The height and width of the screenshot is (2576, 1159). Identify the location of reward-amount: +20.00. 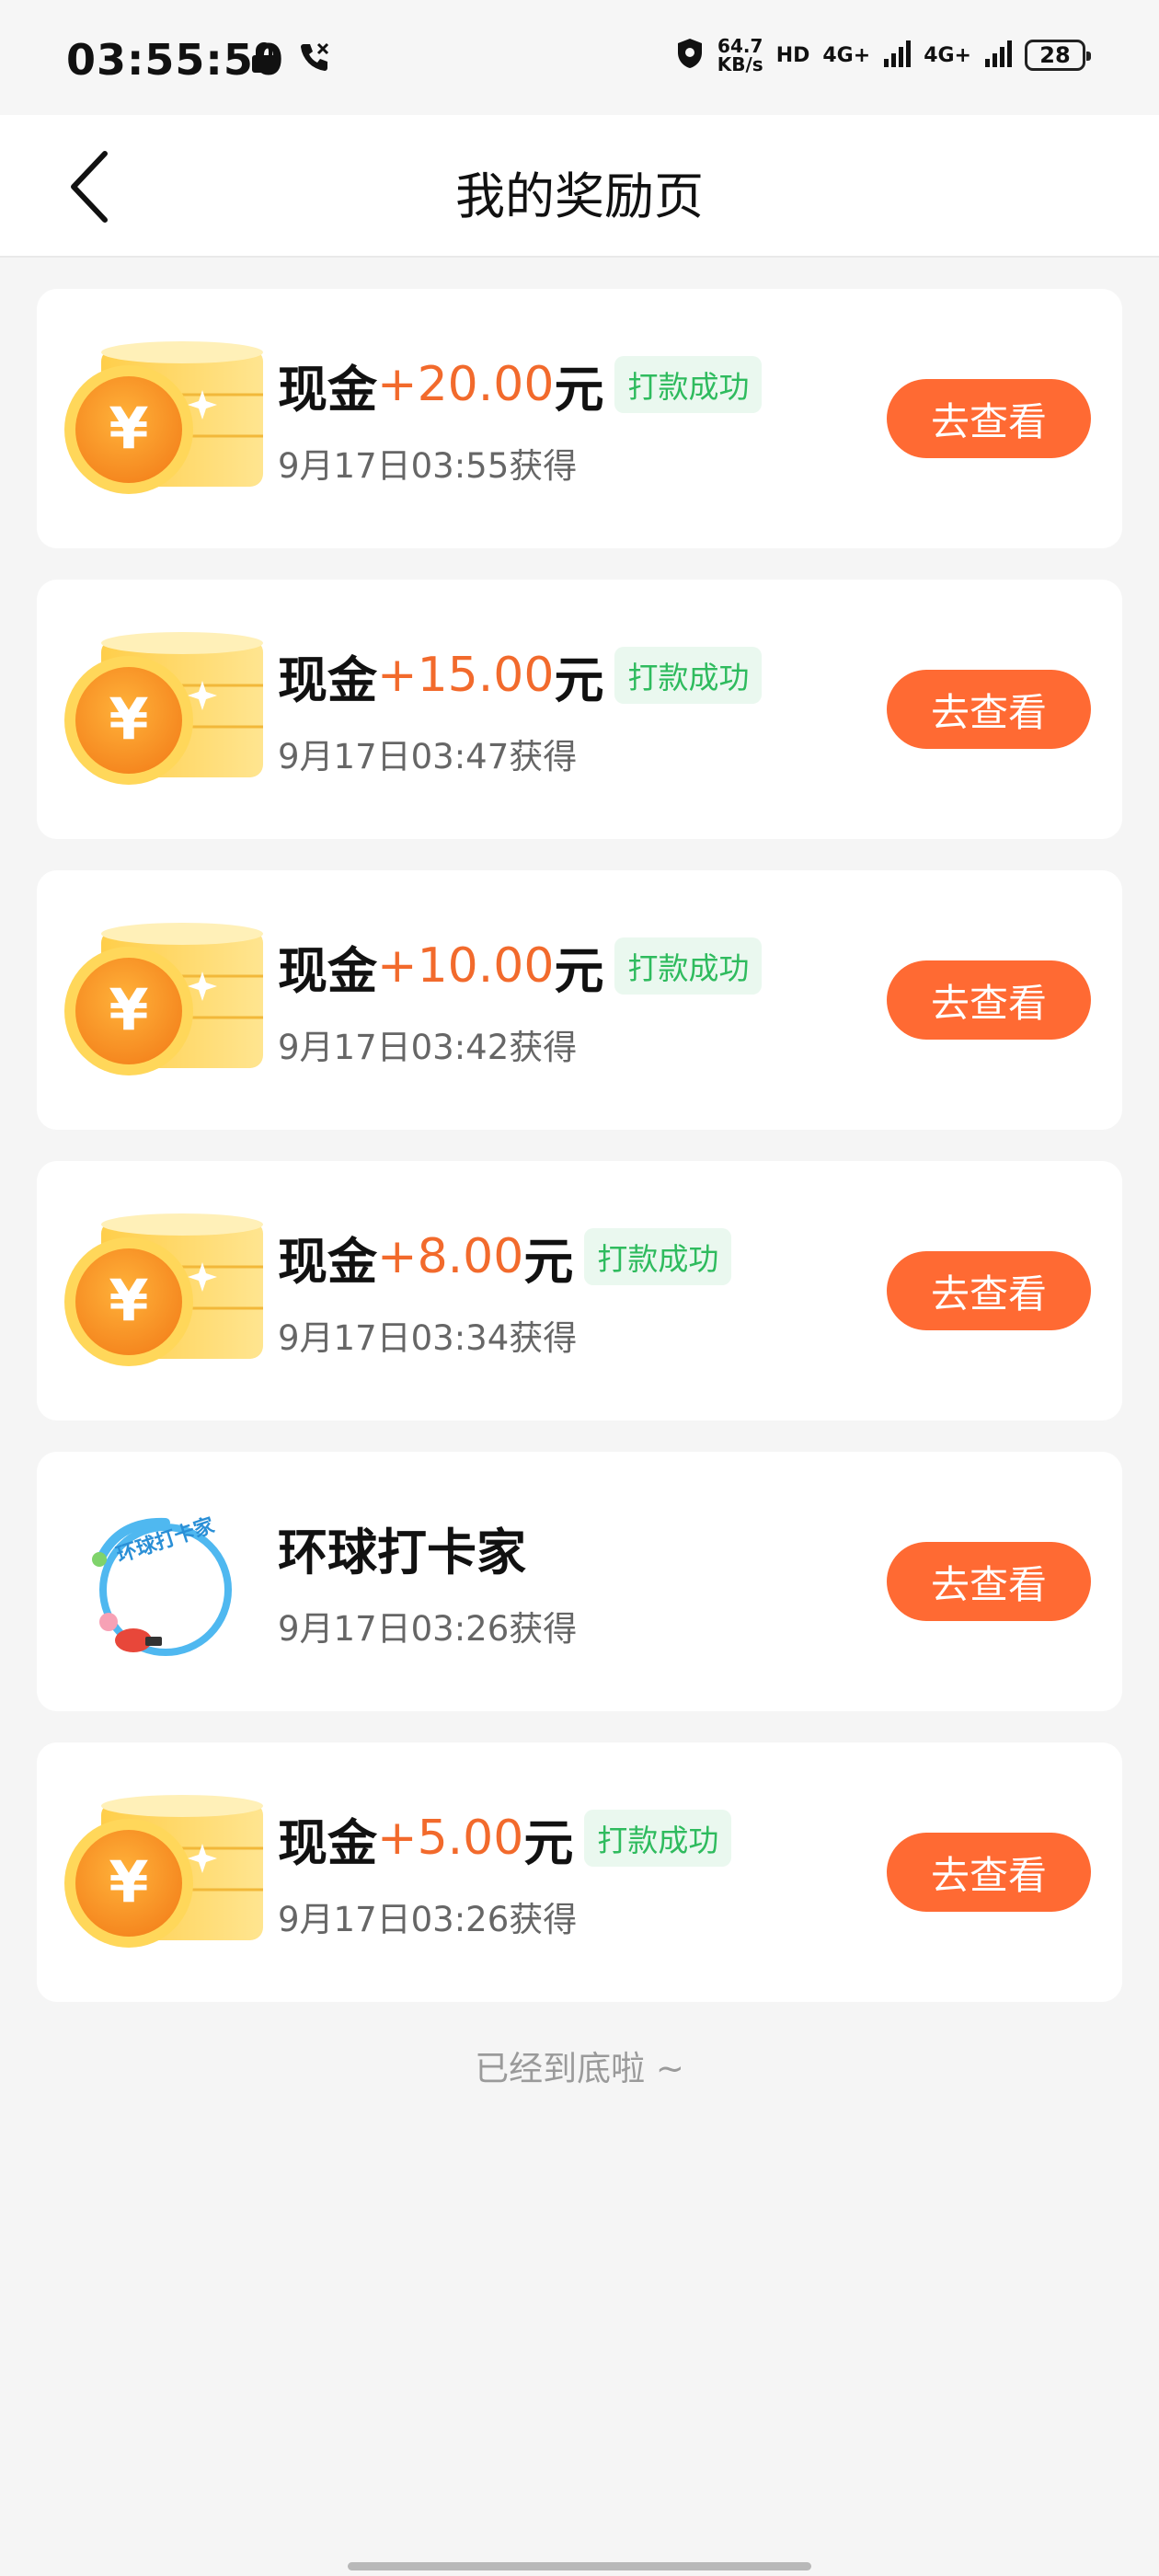
(466, 384).